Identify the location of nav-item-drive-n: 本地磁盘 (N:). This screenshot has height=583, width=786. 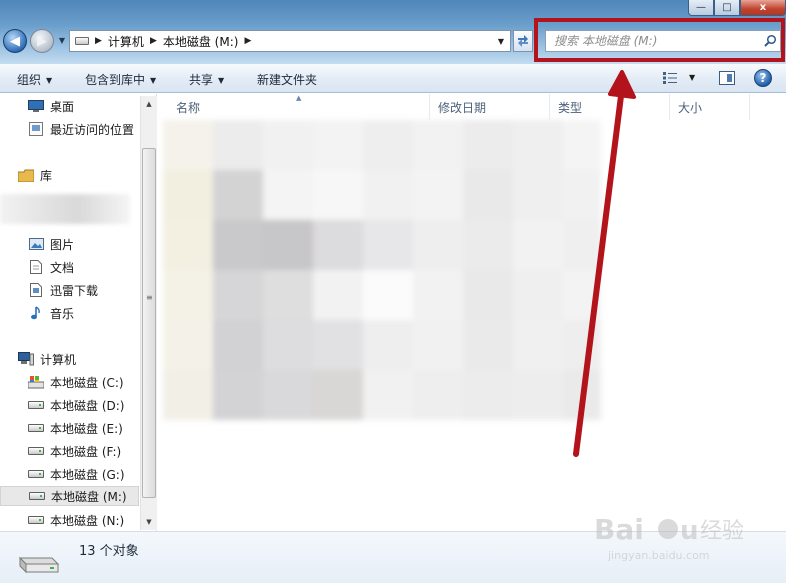
(76, 520).